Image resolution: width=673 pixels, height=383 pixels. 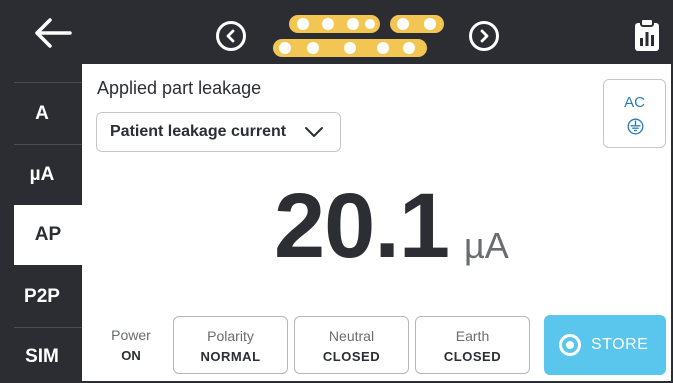 I want to click on power-status: Power ON, so click(x=131, y=345).